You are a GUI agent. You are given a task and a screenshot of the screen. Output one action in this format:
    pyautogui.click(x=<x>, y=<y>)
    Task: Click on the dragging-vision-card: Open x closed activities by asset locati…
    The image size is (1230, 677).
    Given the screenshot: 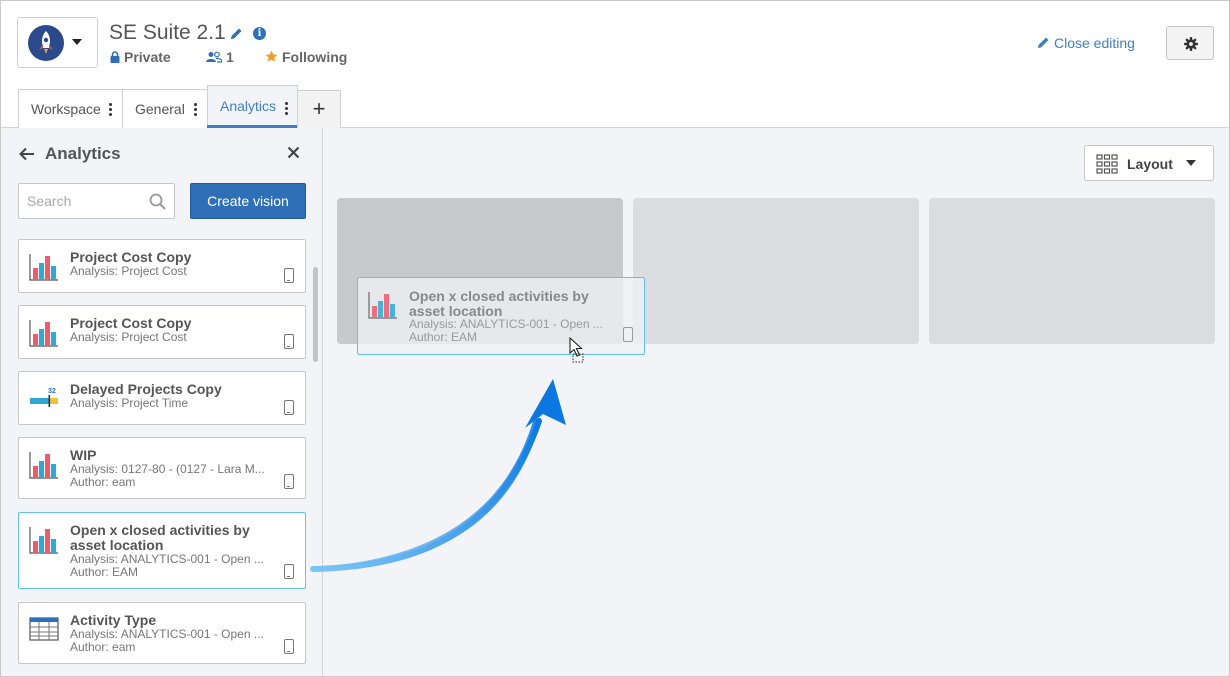 What is the action you would take?
    pyautogui.click(x=501, y=316)
    